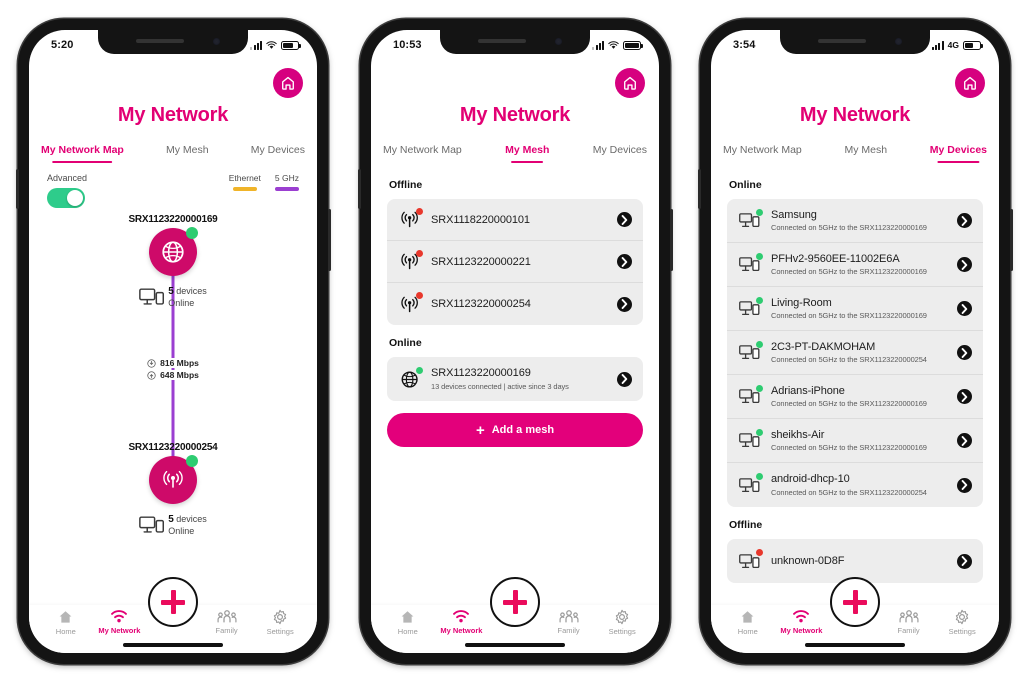 The image size is (1024, 683). Describe the element at coordinates (750, 264) in the screenshot. I see `monitor-icon` at that location.